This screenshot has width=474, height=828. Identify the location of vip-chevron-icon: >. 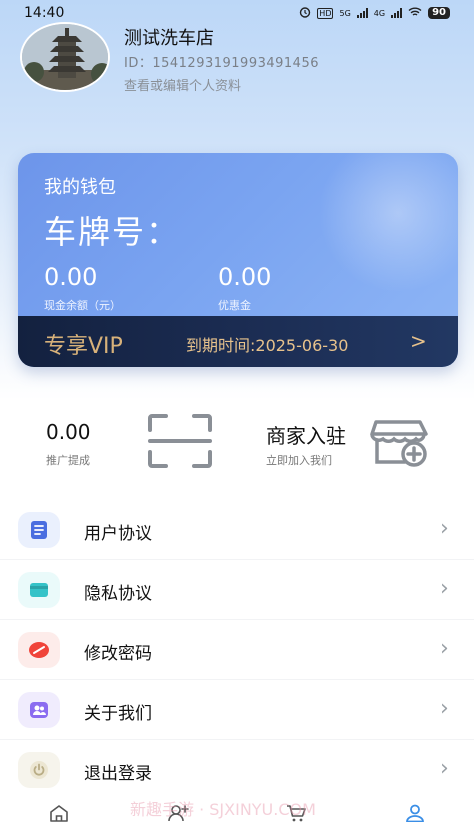
(418, 341).